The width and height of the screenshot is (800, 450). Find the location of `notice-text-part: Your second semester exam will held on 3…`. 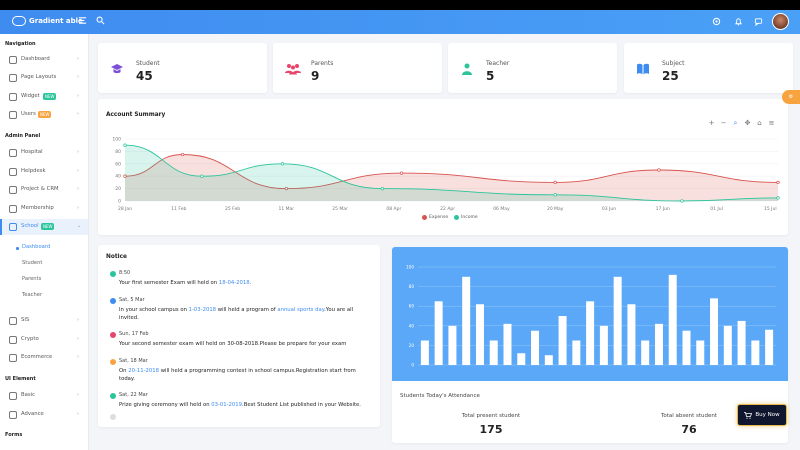

notice-text-part: Your second semester exam will held on 3… is located at coordinates (233, 344).